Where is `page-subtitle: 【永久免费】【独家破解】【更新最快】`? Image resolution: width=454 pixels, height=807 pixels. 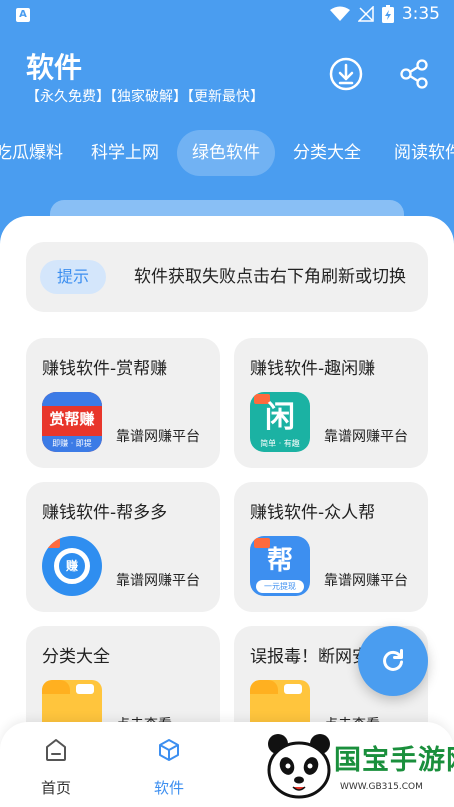
page-subtitle: 【永久免费】【独家破解】【更新最快】 is located at coordinates (145, 97).